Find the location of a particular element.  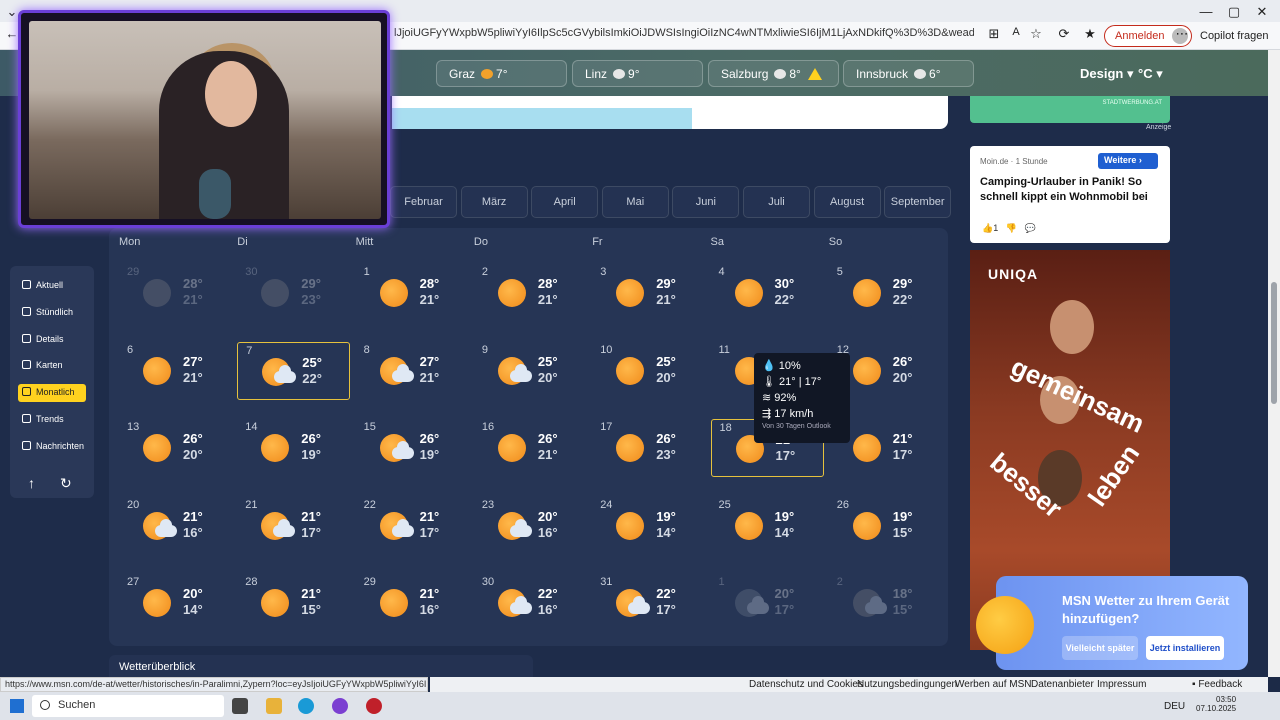

calendar-day: 16 26° 21° is located at coordinates (530, 448).